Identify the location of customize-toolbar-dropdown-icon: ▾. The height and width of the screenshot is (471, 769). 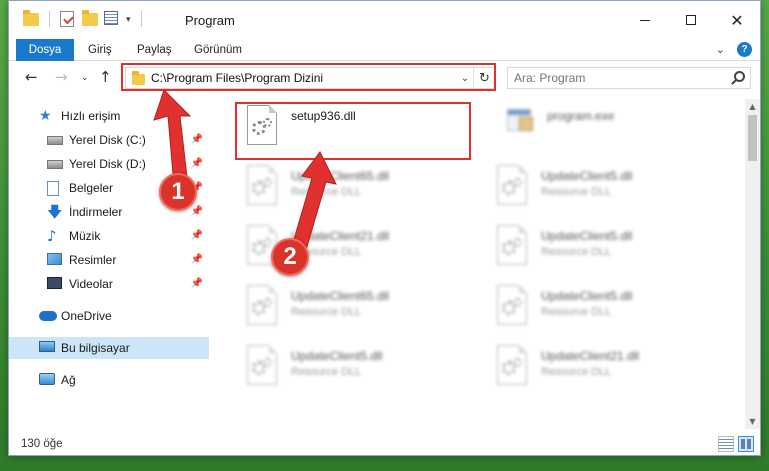
(128, 19).